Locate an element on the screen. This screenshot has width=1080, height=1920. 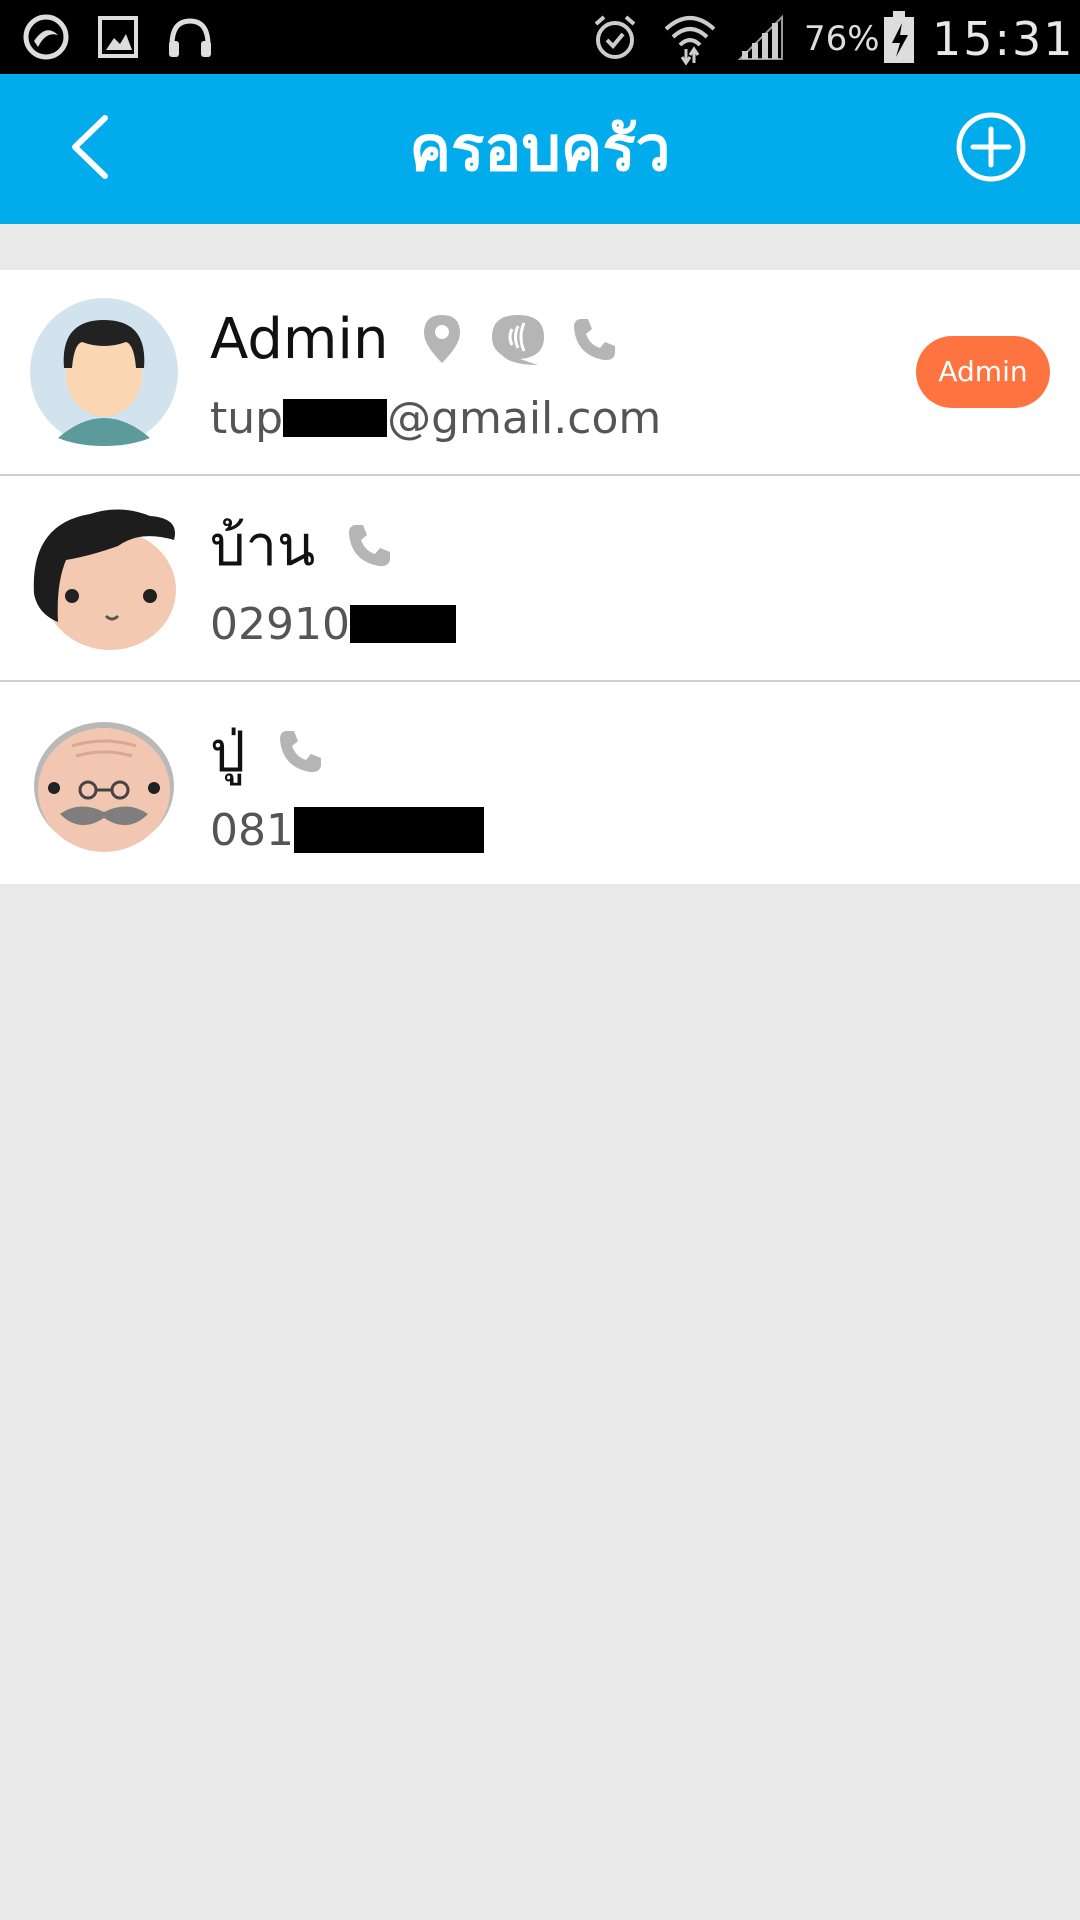
email-prefix: tup is located at coordinates (247, 418).